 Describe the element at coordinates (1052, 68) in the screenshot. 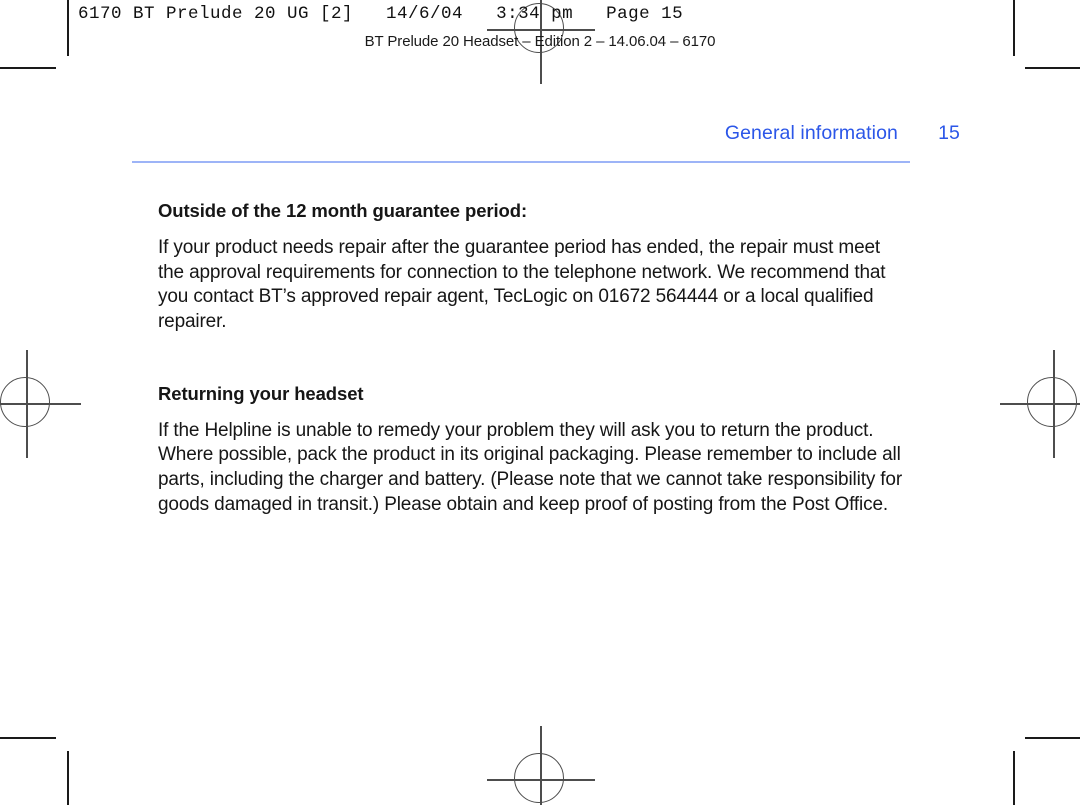

I see `crop-mark-top-right-horizontal` at that location.